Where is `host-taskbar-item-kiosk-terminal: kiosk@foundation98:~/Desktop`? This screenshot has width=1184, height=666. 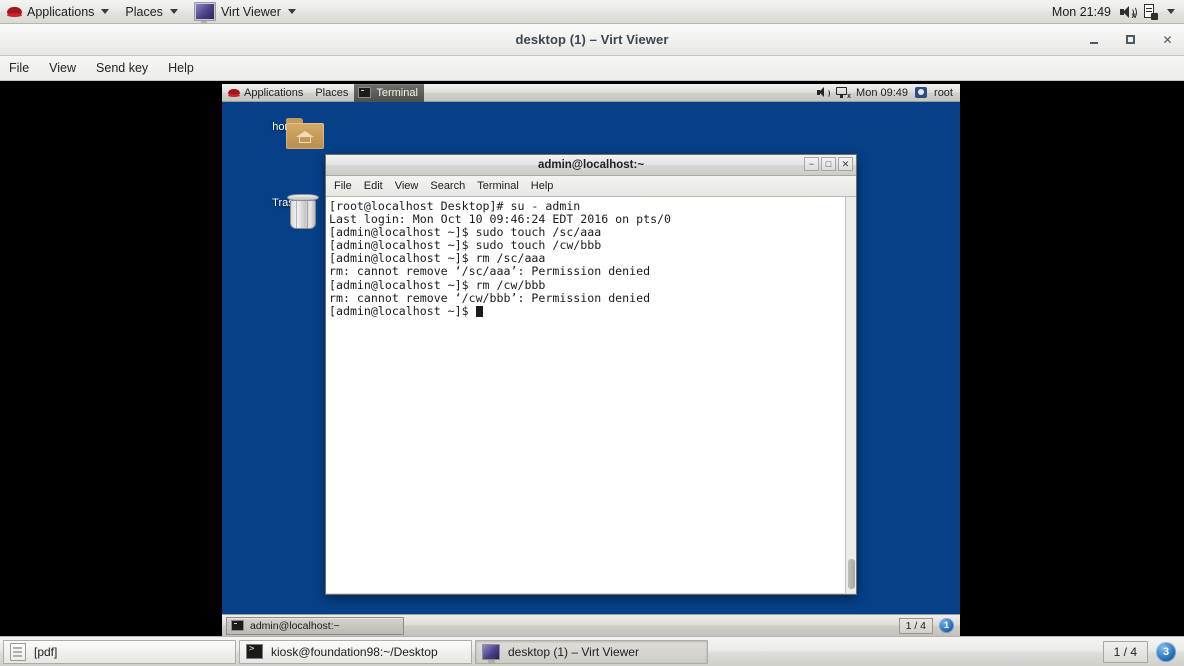 host-taskbar-item-kiosk-terminal: kiosk@foundation98:~/Desktop is located at coordinates (355, 651).